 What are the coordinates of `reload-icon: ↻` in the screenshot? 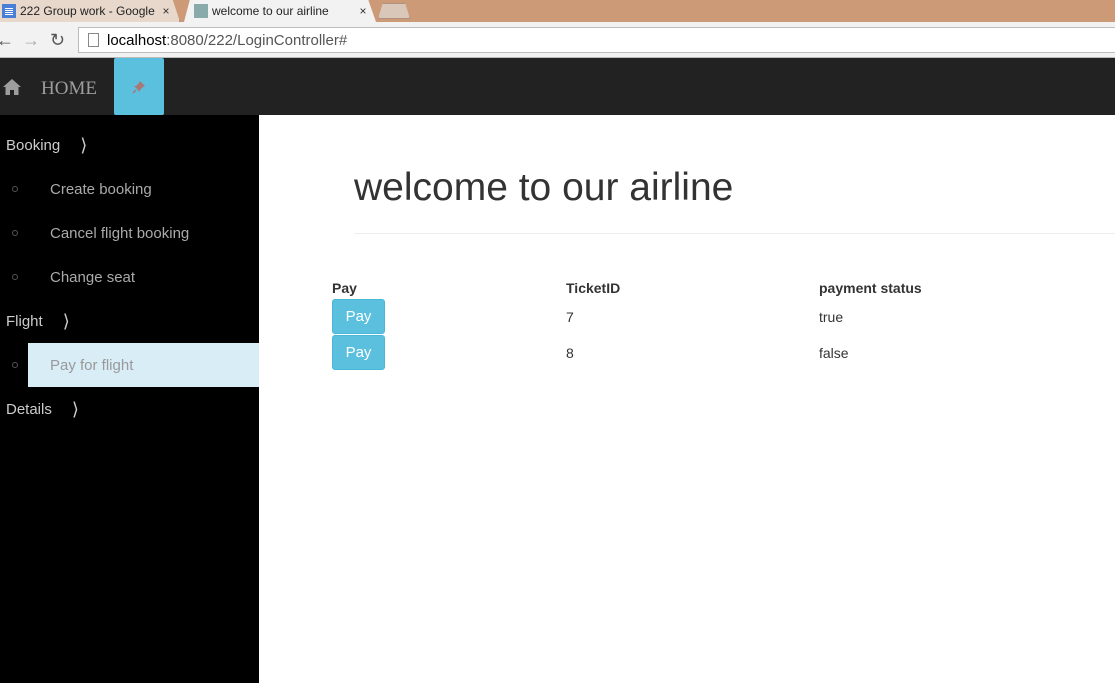 It's located at (57, 40).